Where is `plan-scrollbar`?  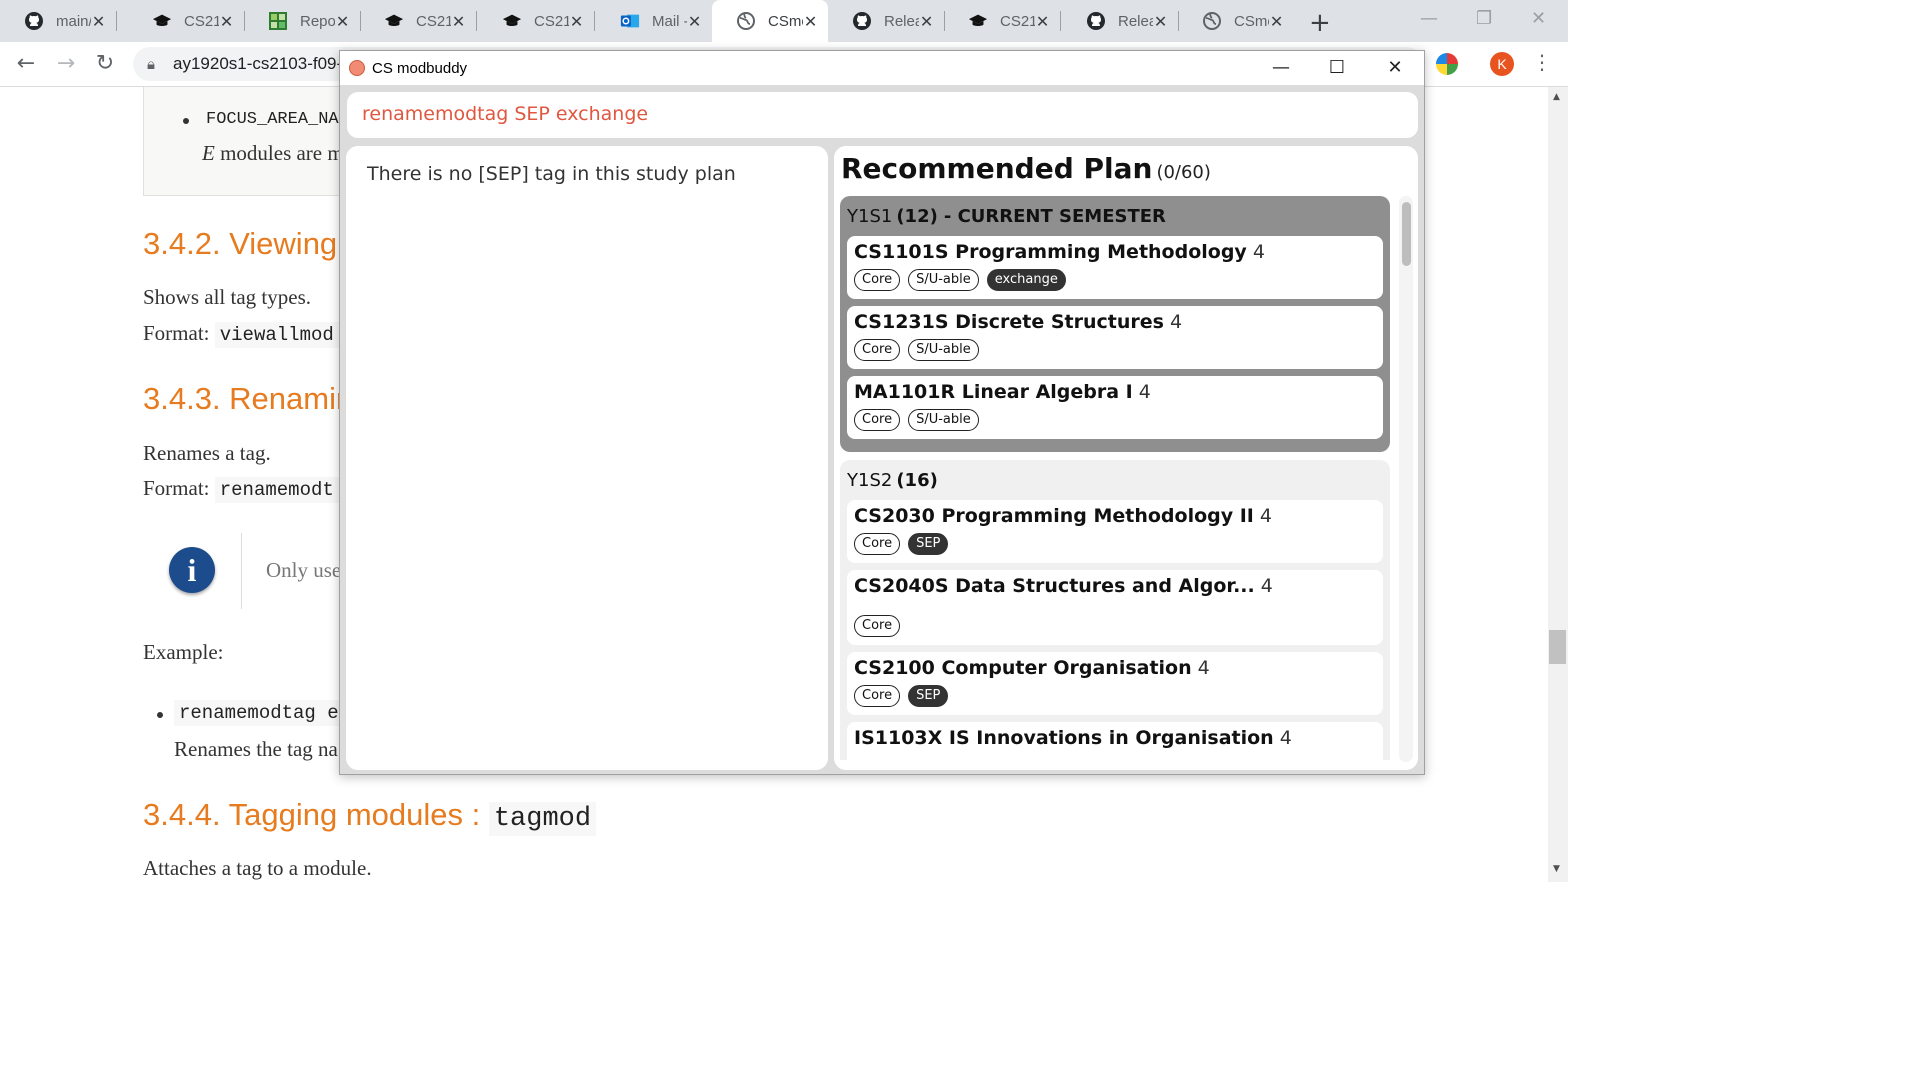 plan-scrollbar is located at coordinates (1406, 479).